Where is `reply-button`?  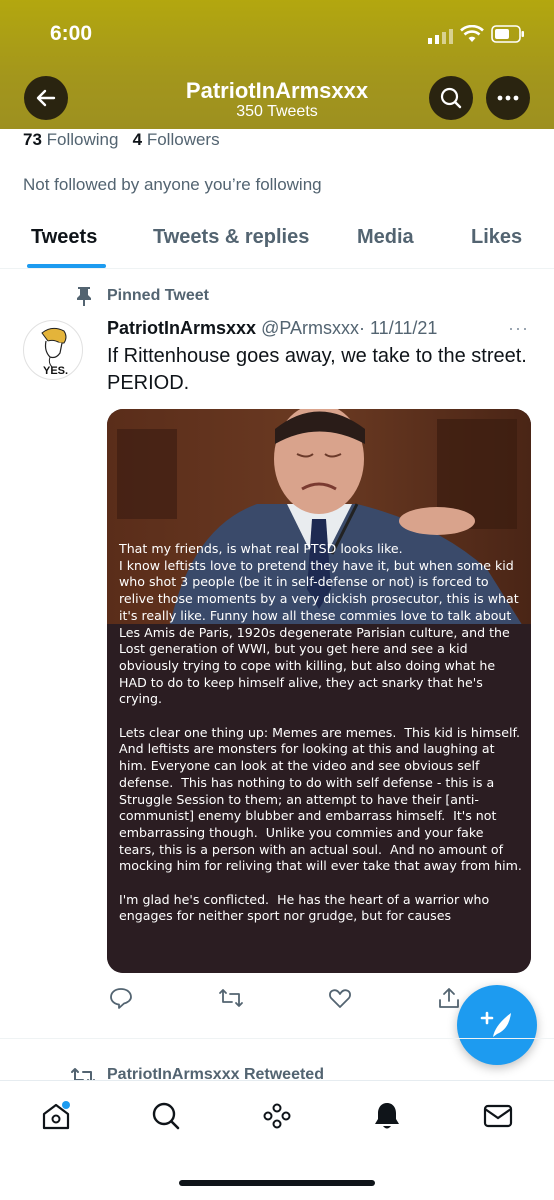
reply-button is located at coordinates (121, 998).